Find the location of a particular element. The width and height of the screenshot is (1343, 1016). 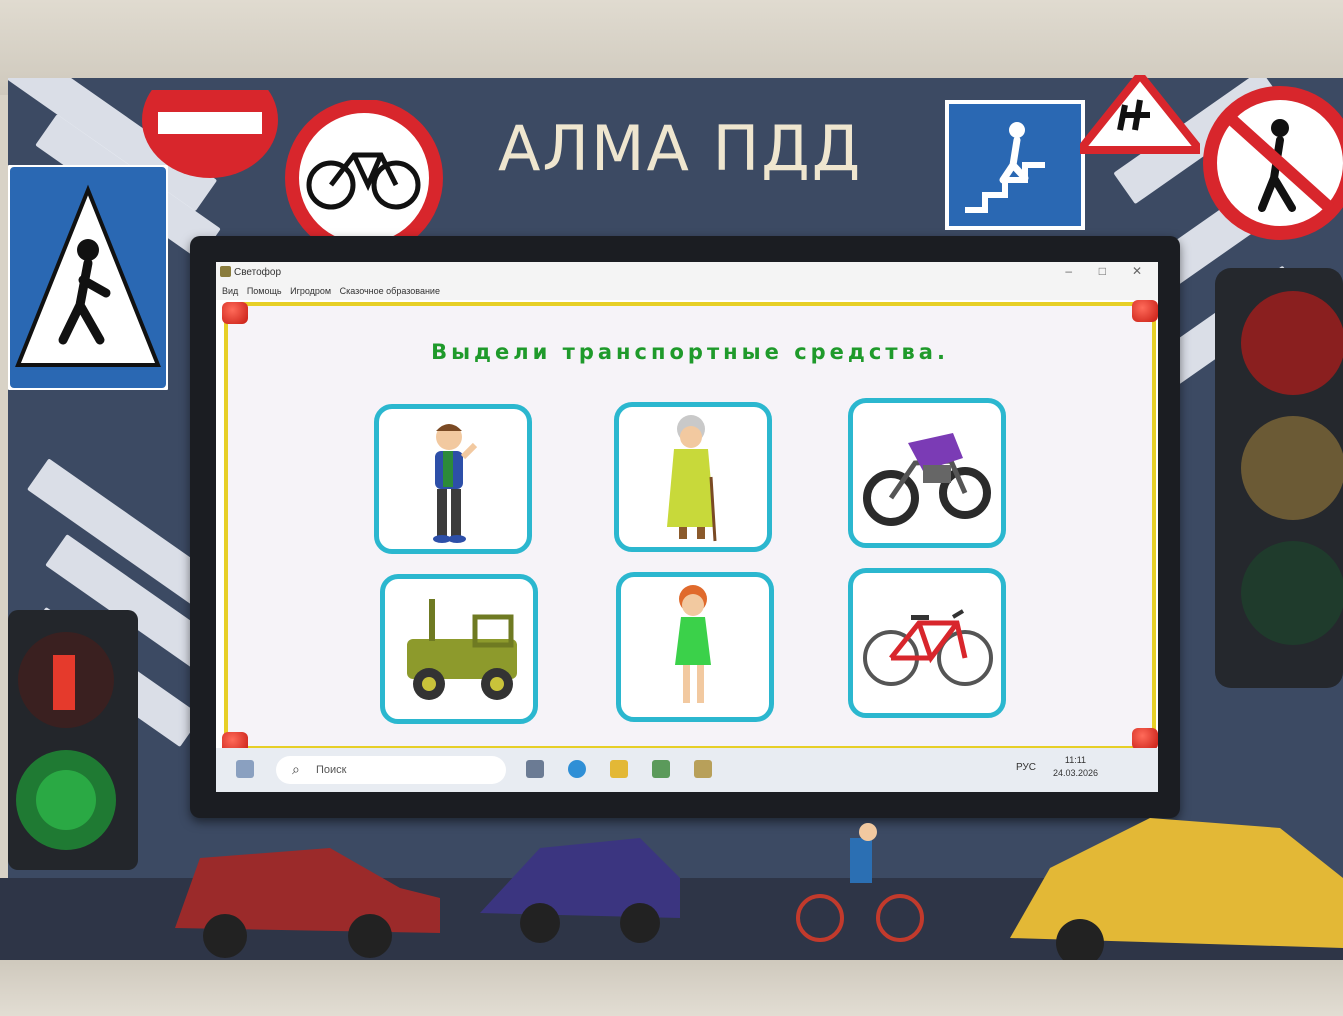

answer-card-toy-car is located at coordinates (459, 649).